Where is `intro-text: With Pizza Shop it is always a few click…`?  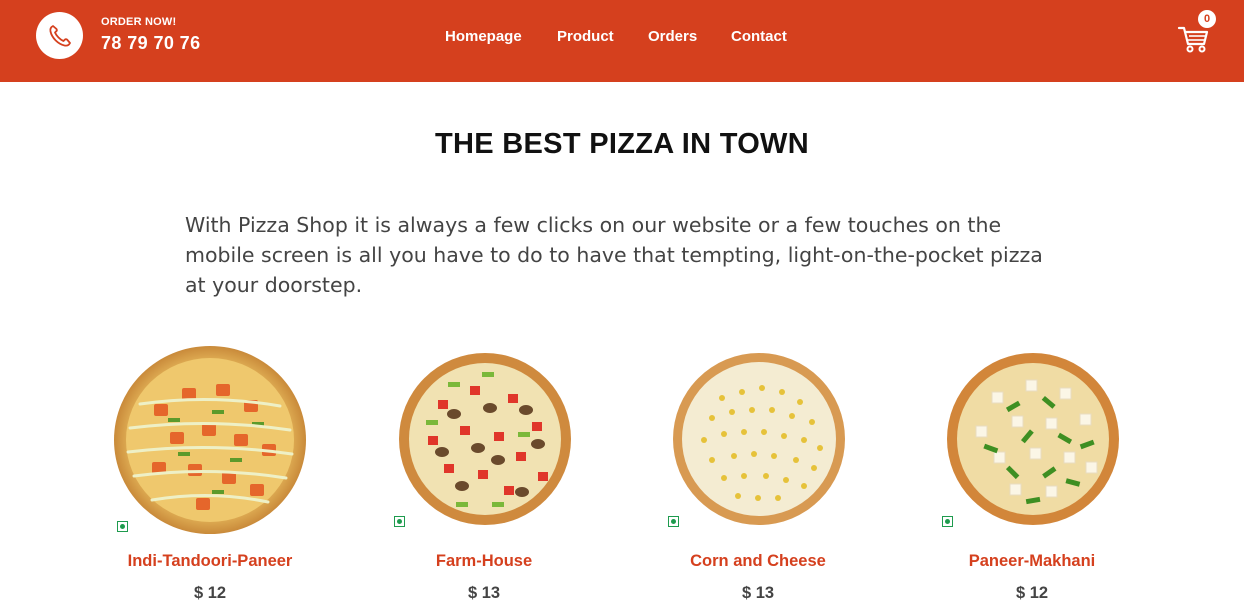
intro-text: With Pizza Shop it is always a few click… is located at coordinates (614, 255).